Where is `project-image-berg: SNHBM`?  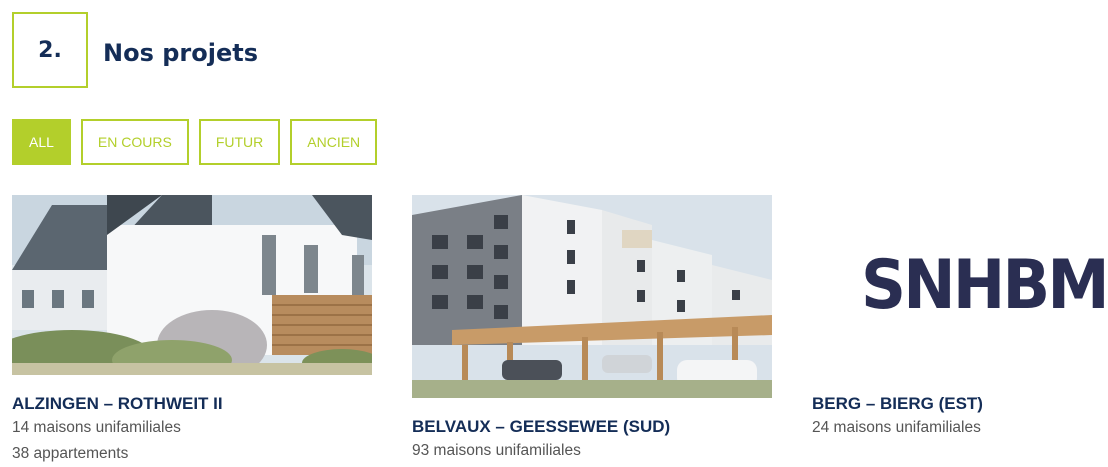
project-image-berg: SNHBM is located at coordinates (960, 285).